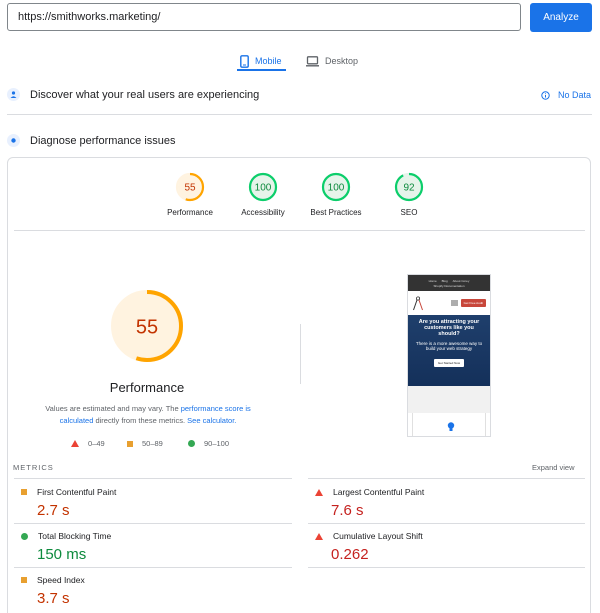  Describe the element at coordinates (449, 363) in the screenshot. I see `screenshot-hero-button: Get Started Now` at that location.